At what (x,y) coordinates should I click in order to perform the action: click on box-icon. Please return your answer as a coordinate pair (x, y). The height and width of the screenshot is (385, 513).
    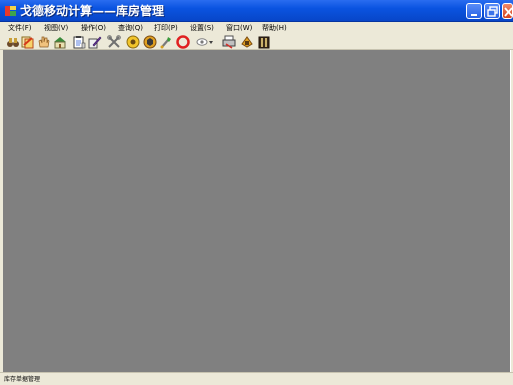
    Looking at the image, I should click on (150, 42).